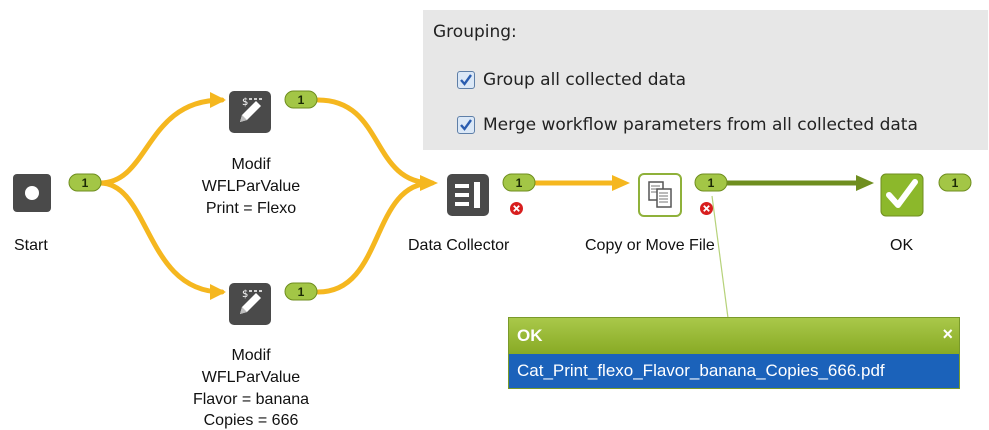 The height and width of the screenshot is (430, 989). I want to click on modif-bottom-label-line-3: Flavor = banana, so click(251, 399).